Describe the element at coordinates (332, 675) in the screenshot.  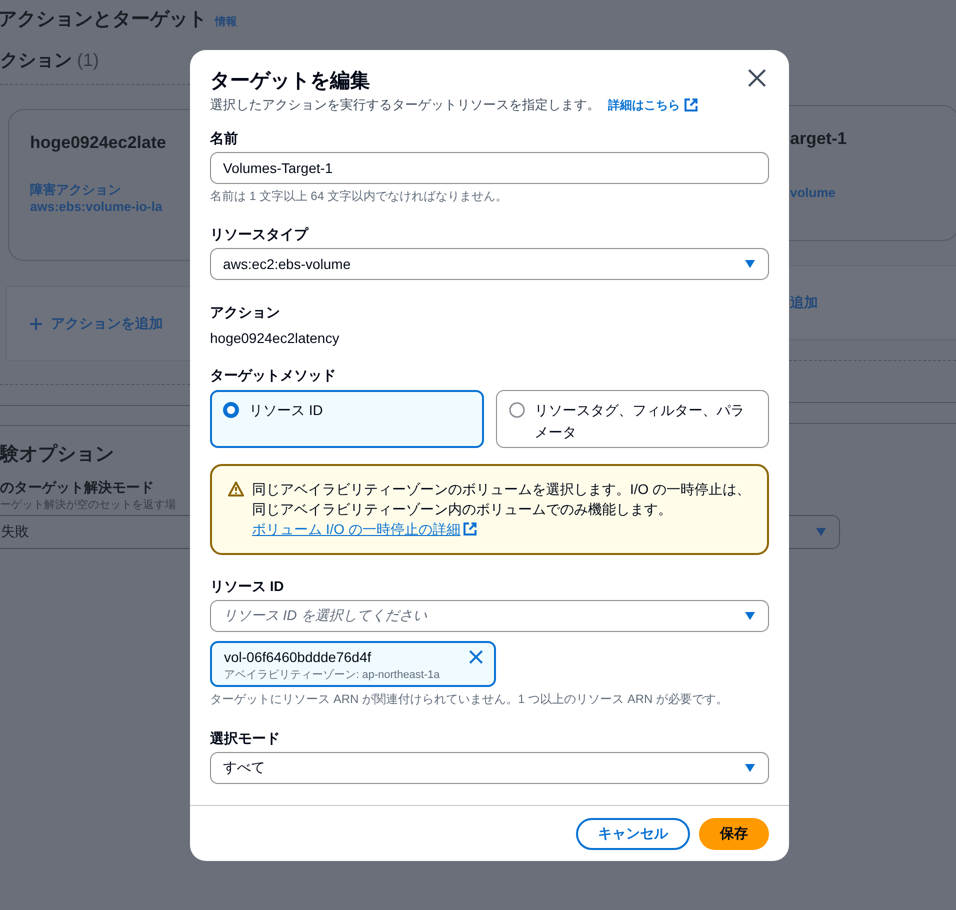
I see `token-detail: アベイラビリティーゾーン: ap-northeast-1a` at that location.